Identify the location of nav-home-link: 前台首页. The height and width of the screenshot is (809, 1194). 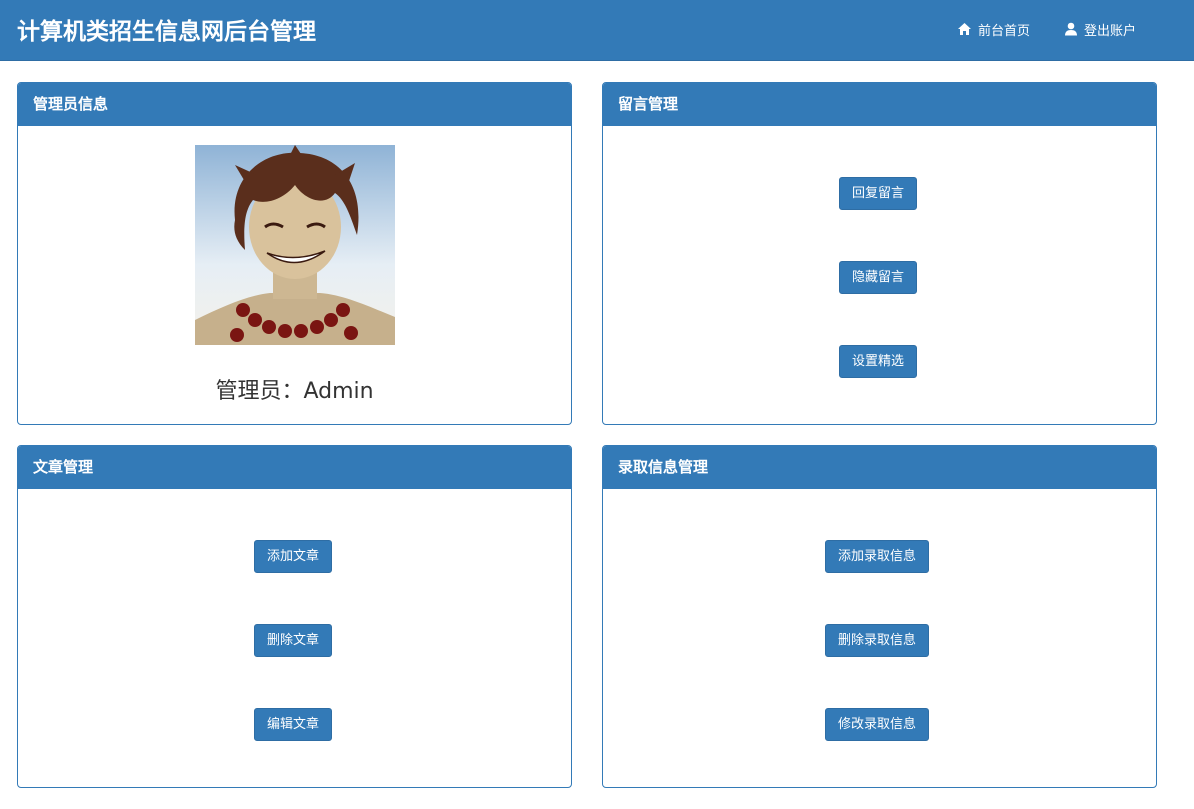
(993, 29).